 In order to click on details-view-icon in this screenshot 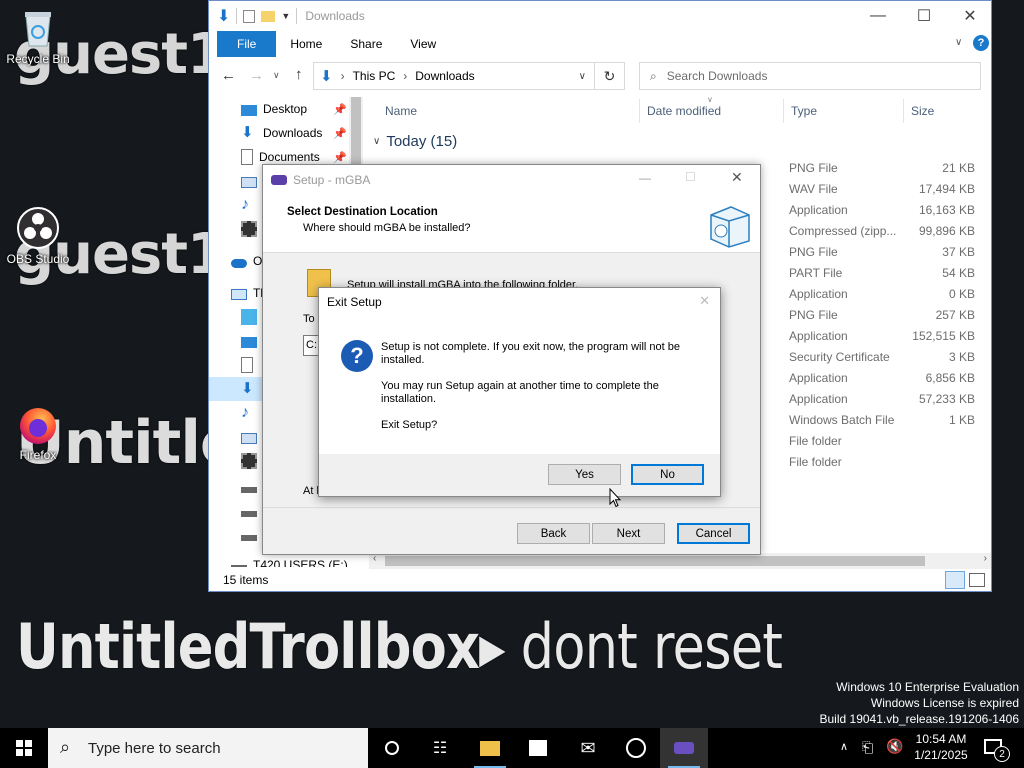, I will do `click(955, 580)`.